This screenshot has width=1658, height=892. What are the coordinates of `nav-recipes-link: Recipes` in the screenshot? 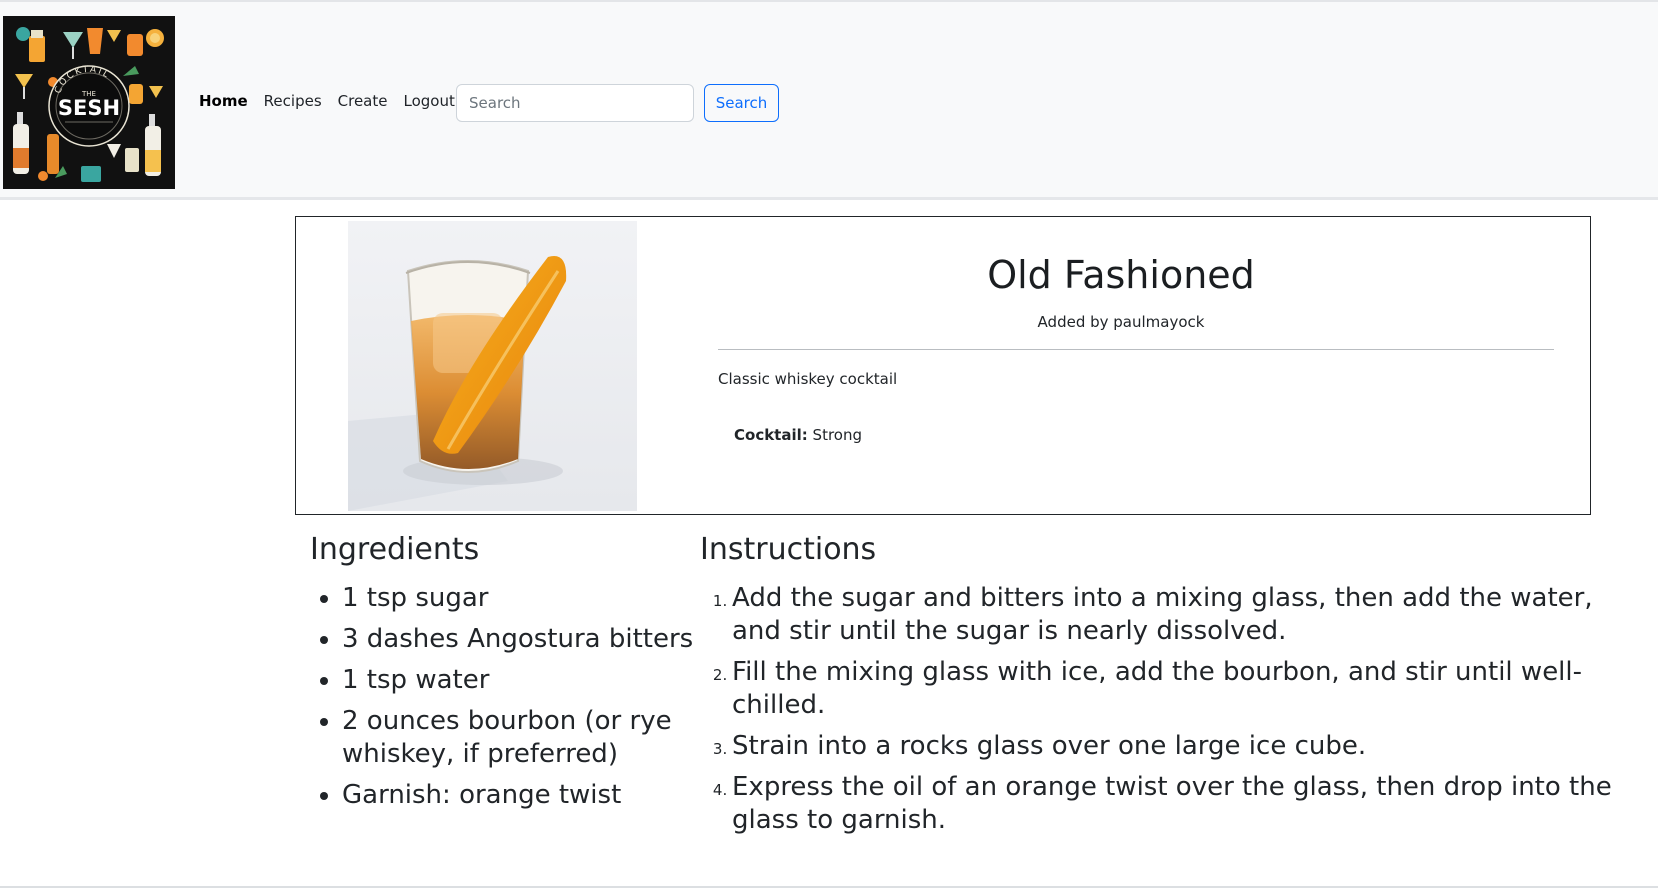 It's located at (293, 101).